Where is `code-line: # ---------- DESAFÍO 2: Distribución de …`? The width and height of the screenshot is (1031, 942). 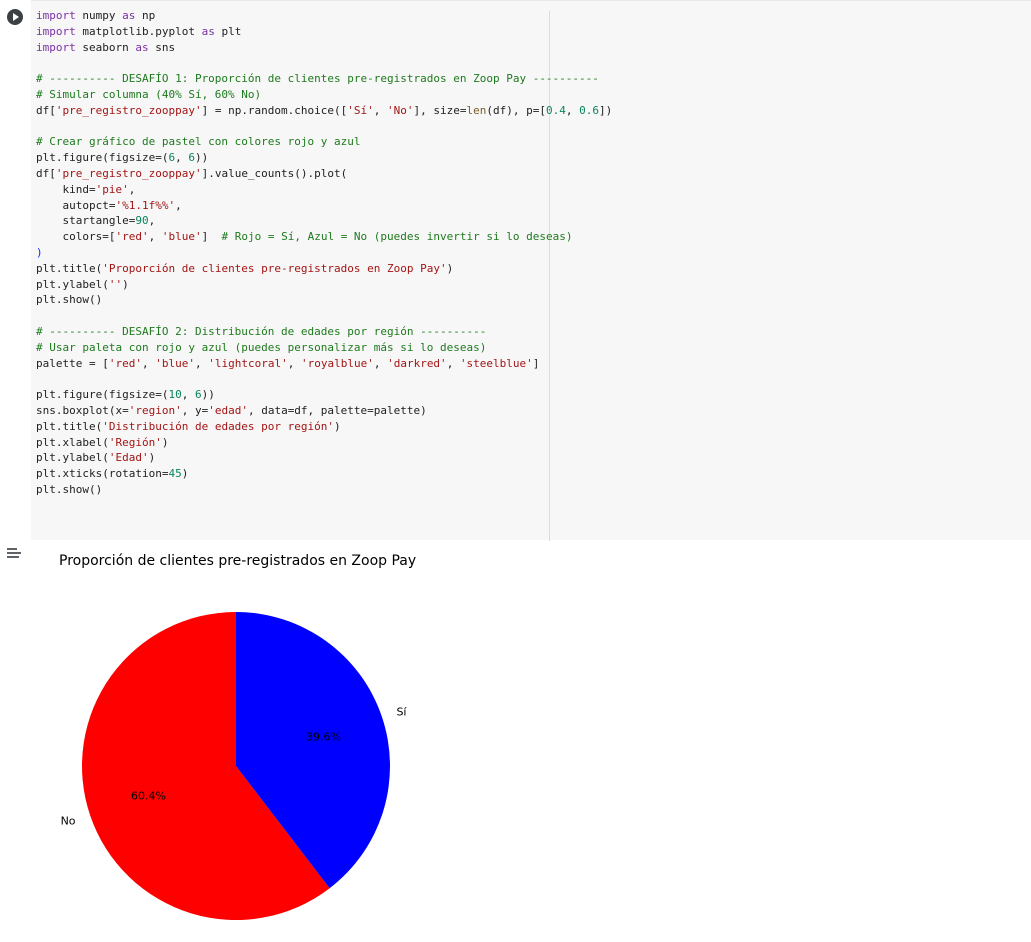 code-line: # ---------- DESAFÍO 2: Distribución de … is located at coordinates (261, 331).